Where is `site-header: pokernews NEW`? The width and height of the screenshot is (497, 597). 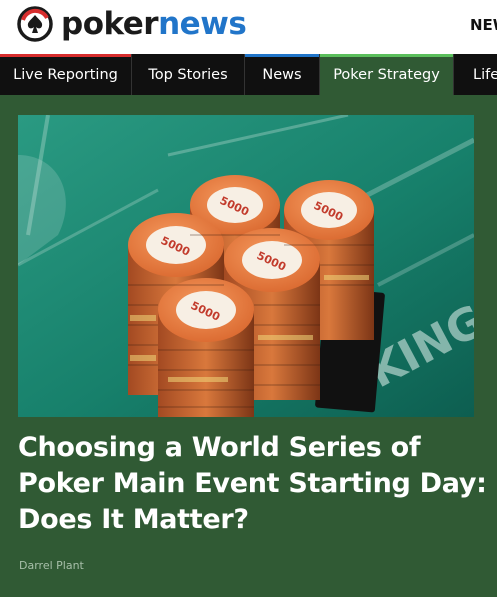 site-header: pokernews NEW is located at coordinates (248, 27).